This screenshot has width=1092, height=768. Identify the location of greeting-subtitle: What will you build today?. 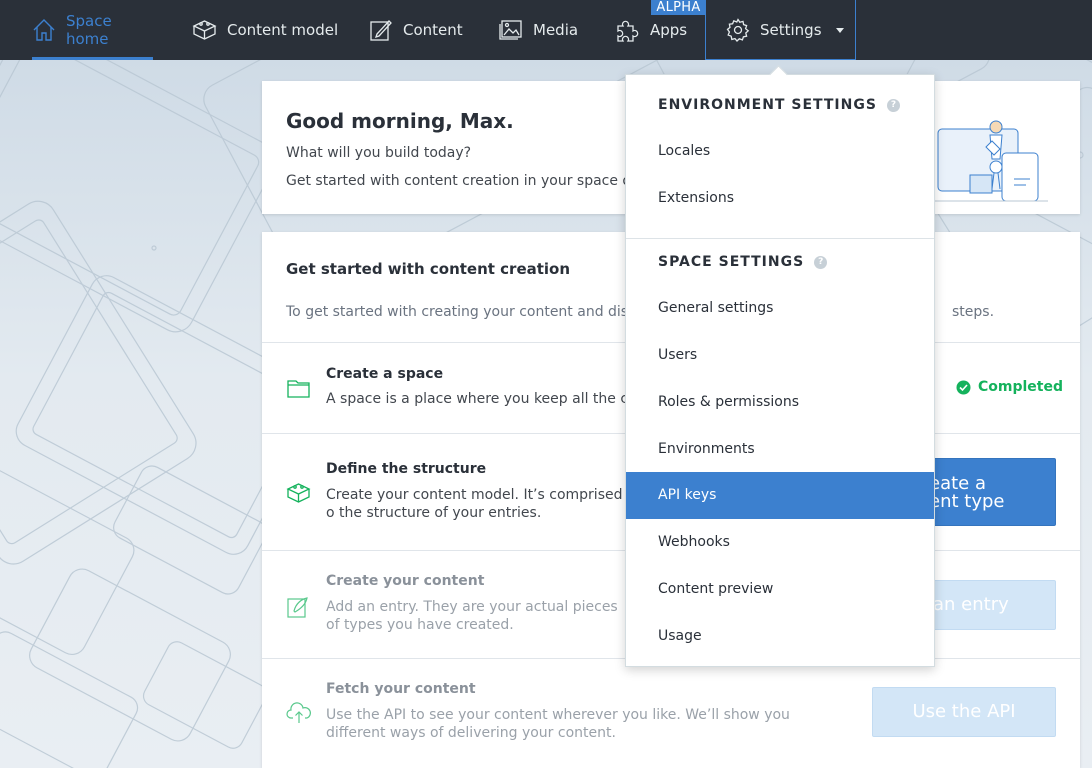
(379, 153).